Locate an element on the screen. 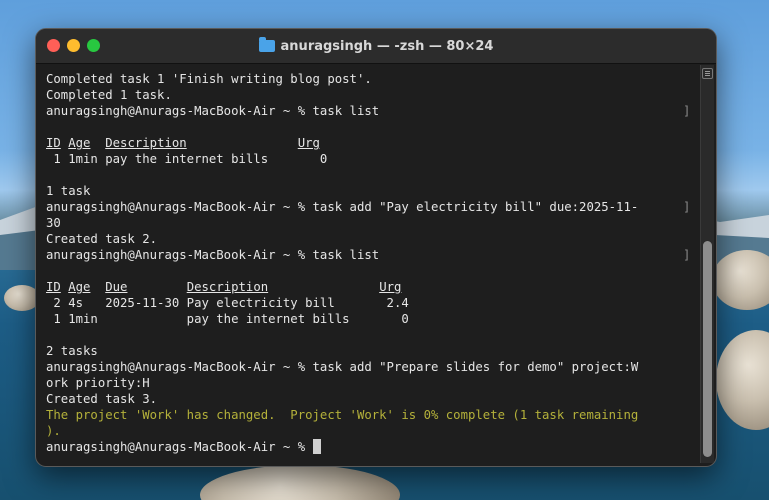 This screenshot has width=769, height=500. terminal-line: 1 task is located at coordinates (371, 191).